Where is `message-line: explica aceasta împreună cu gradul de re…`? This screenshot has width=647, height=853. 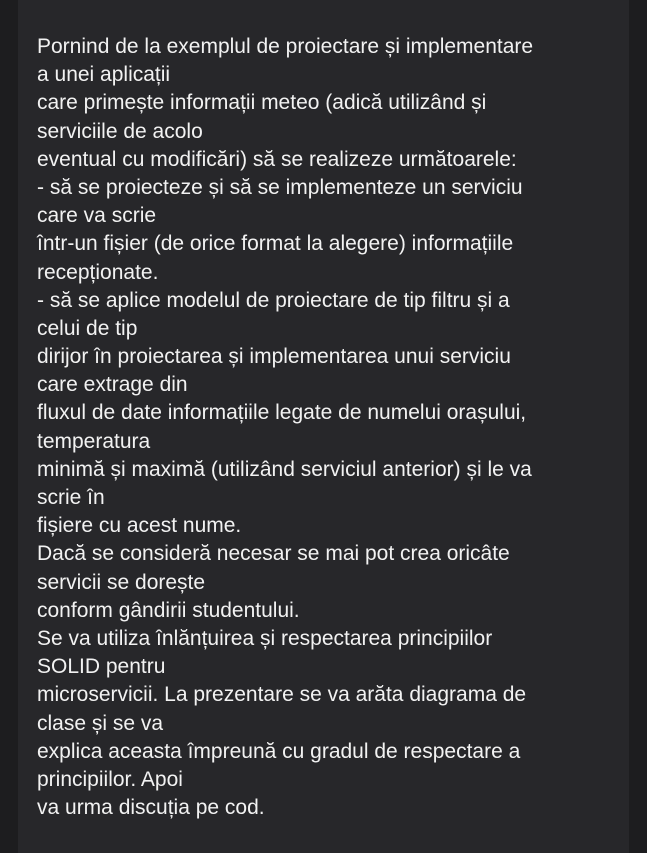 message-line: explica aceasta împreună cu gradul de re… is located at coordinates (279, 751).